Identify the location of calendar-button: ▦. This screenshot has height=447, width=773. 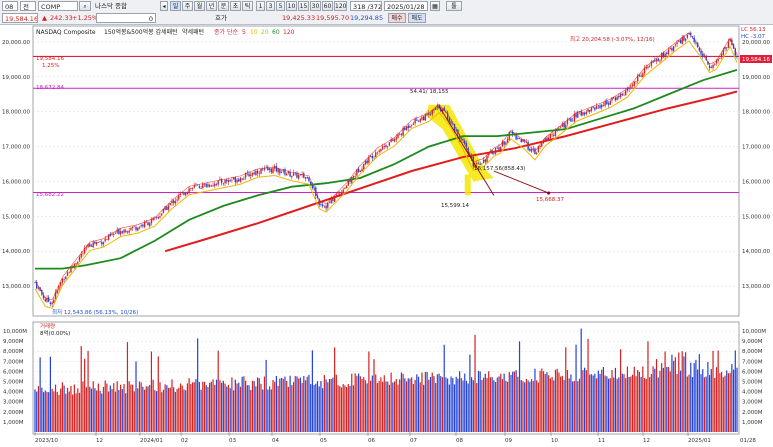
(435, 6).